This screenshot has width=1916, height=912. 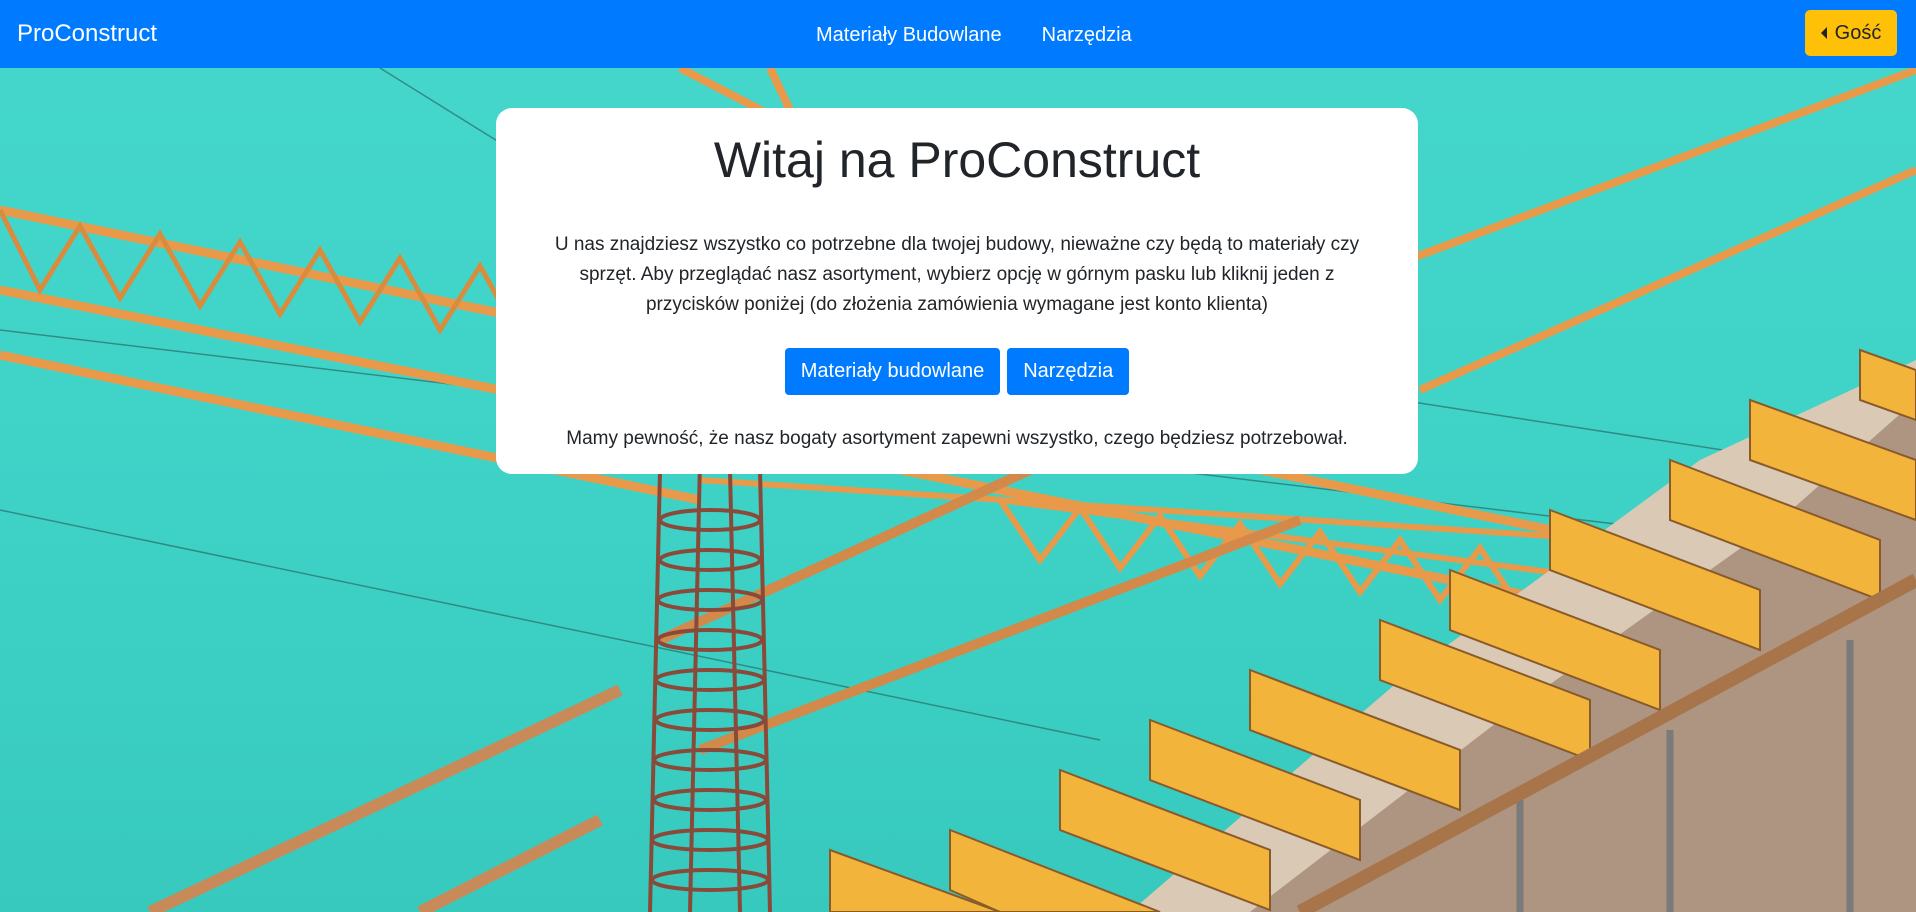 I want to click on materials-button: Materiały budowlane, so click(x=892, y=371).